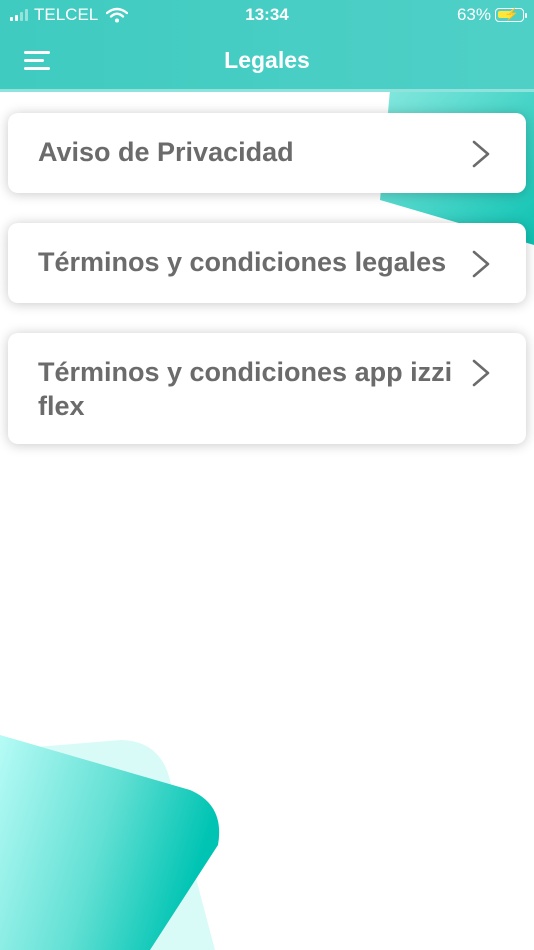 This screenshot has width=534, height=950. What do you see at coordinates (267, 90) in the screenshot?
I see `header-divider` at bounding box center [267, 90].